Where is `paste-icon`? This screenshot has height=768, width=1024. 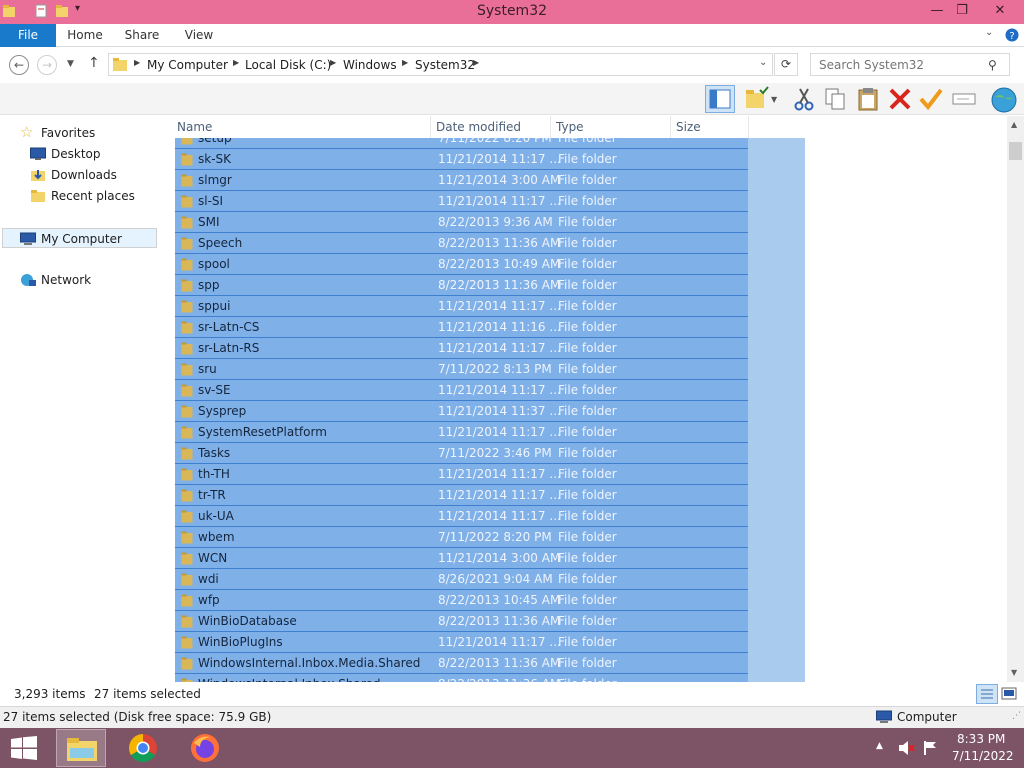 paste-icon is located at coordinates (868, 99).